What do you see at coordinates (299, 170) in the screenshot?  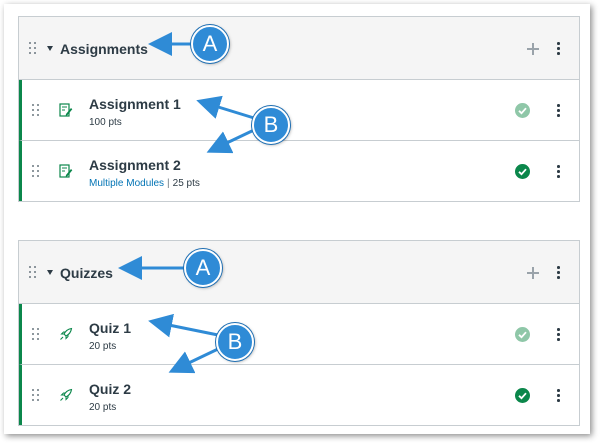 I see `list-item: Assignment 2 Multiple Modules | 25 pts` at bounding box center [299, 170].